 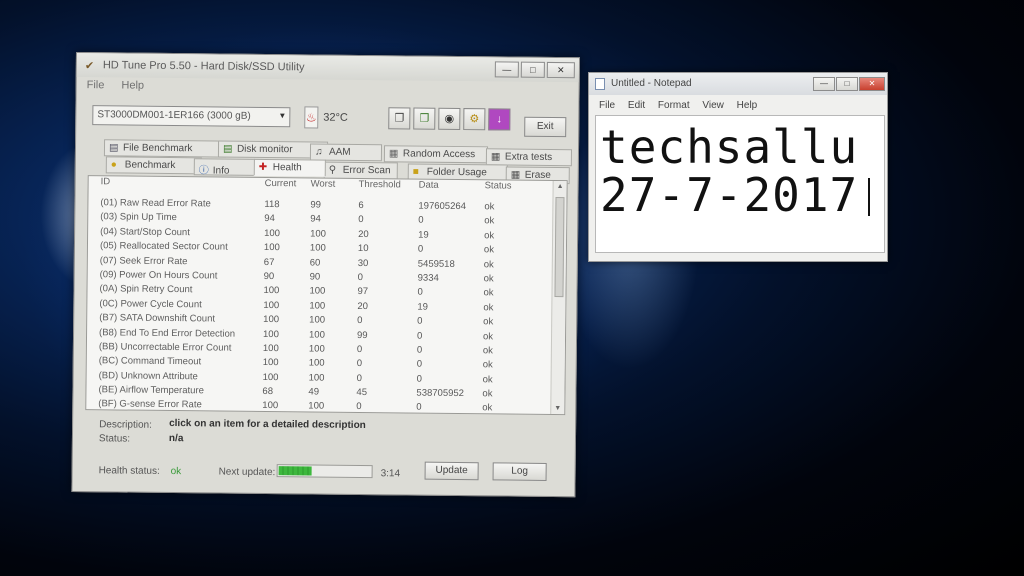 I want to click on download-arrow-icon: ↓, so click(x=499, y=119).